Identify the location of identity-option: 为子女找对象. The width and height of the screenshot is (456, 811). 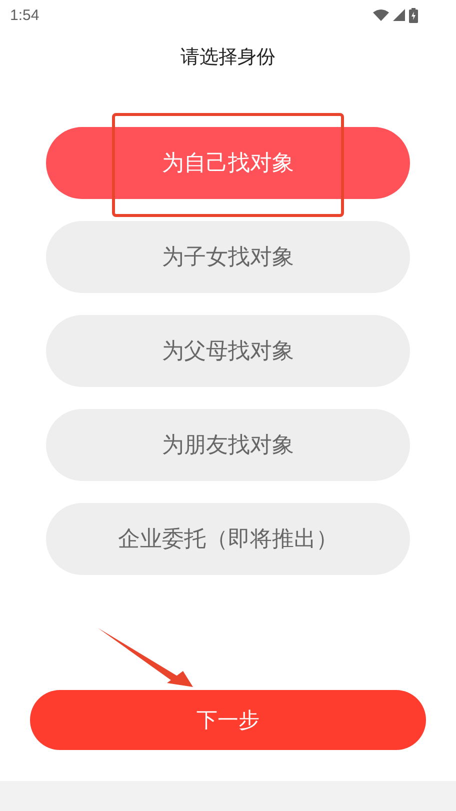
(228, 257).